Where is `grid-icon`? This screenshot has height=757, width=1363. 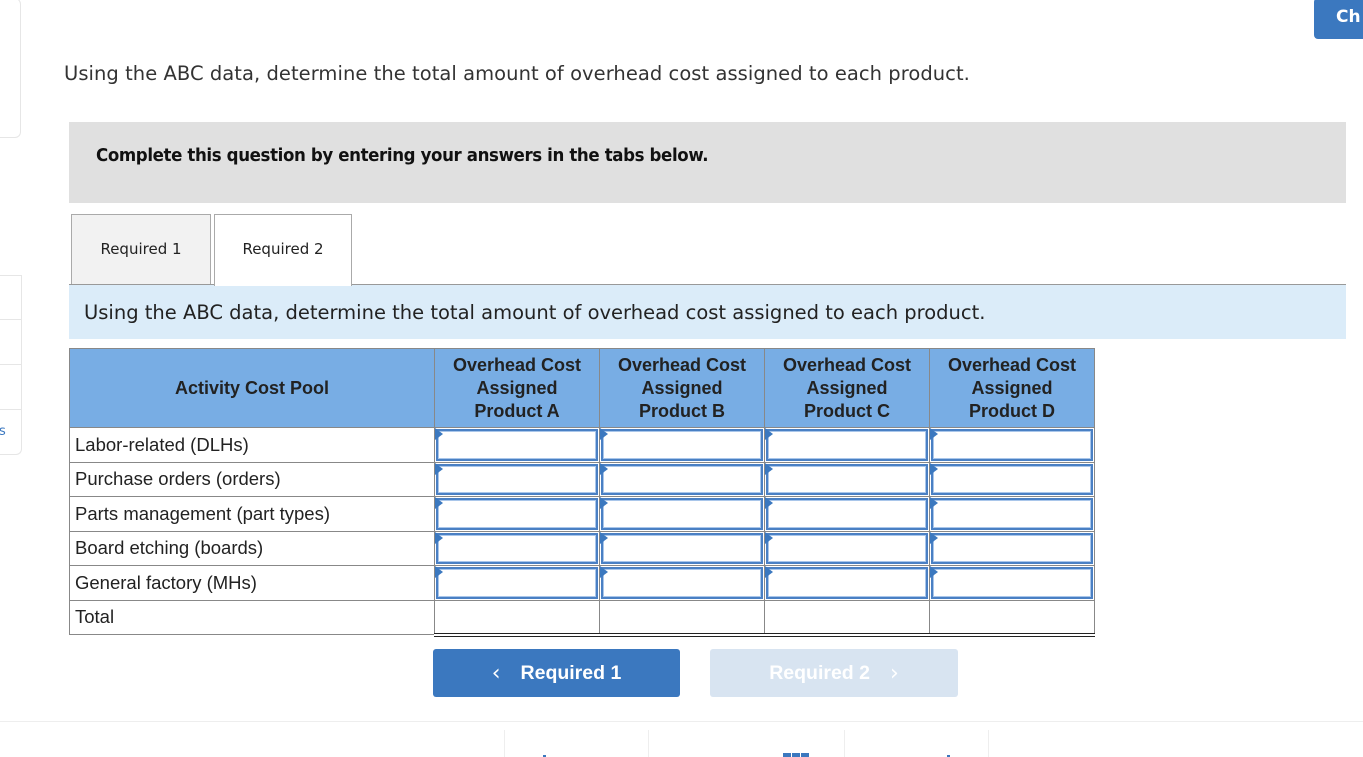
grid-icon is located at coordinates (796, 755).